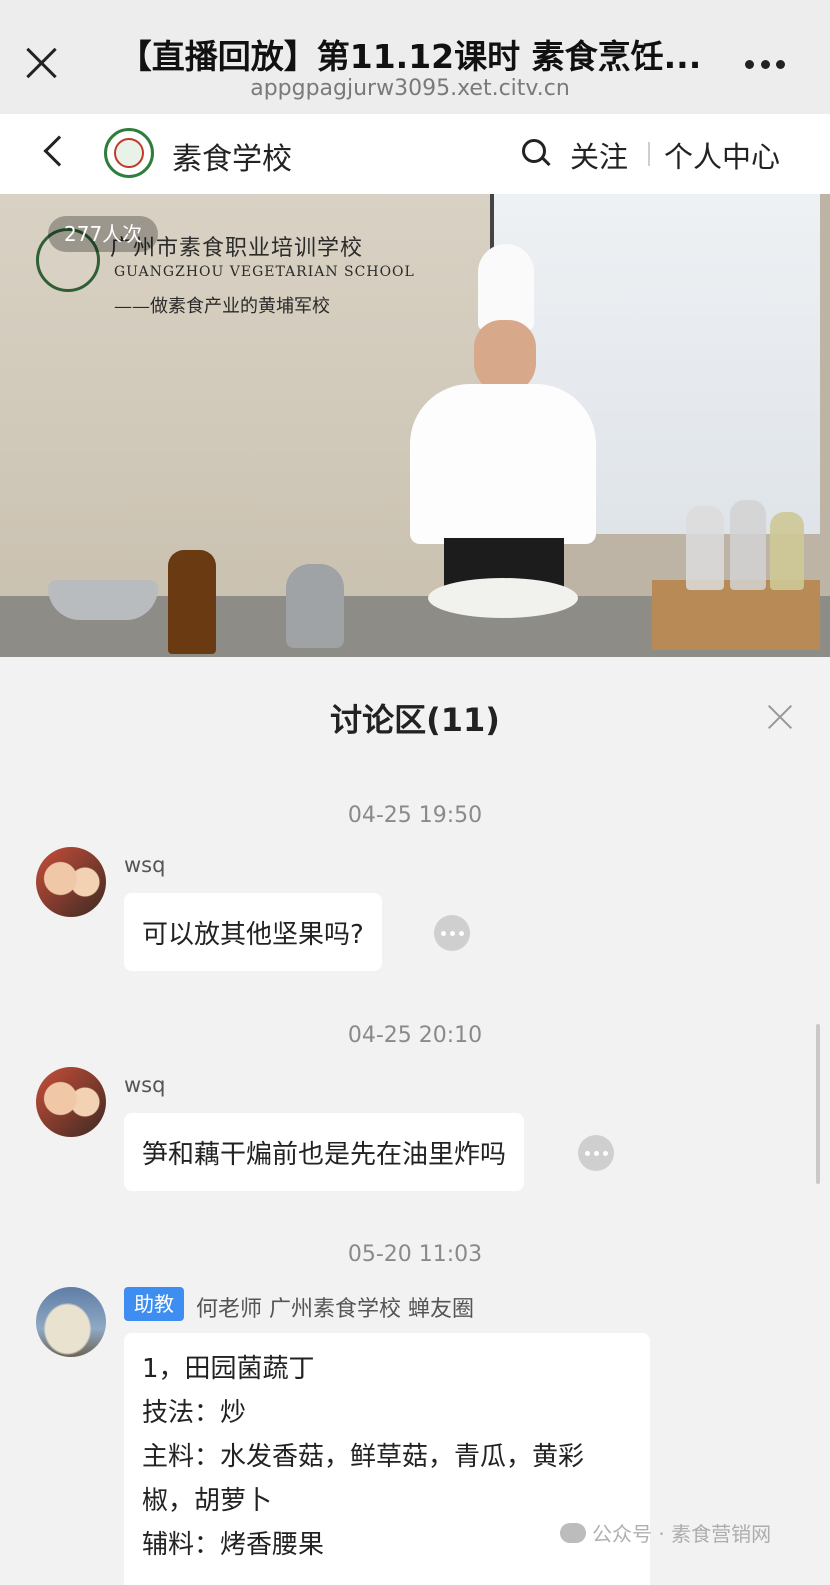 The width and height of the screenshot is (830, 1585). What do you see at coordinates (736, 615) in the screenshot?
I see `condiment-caddy` at bounding box center [736, 615].